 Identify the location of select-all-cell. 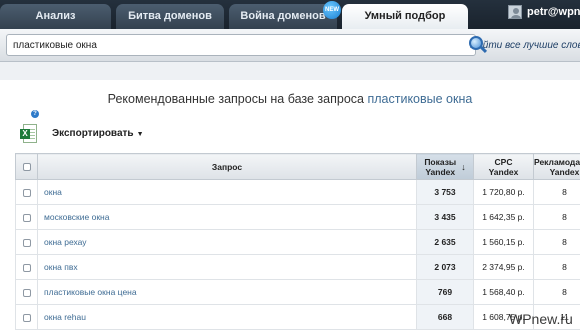
(26, 166).